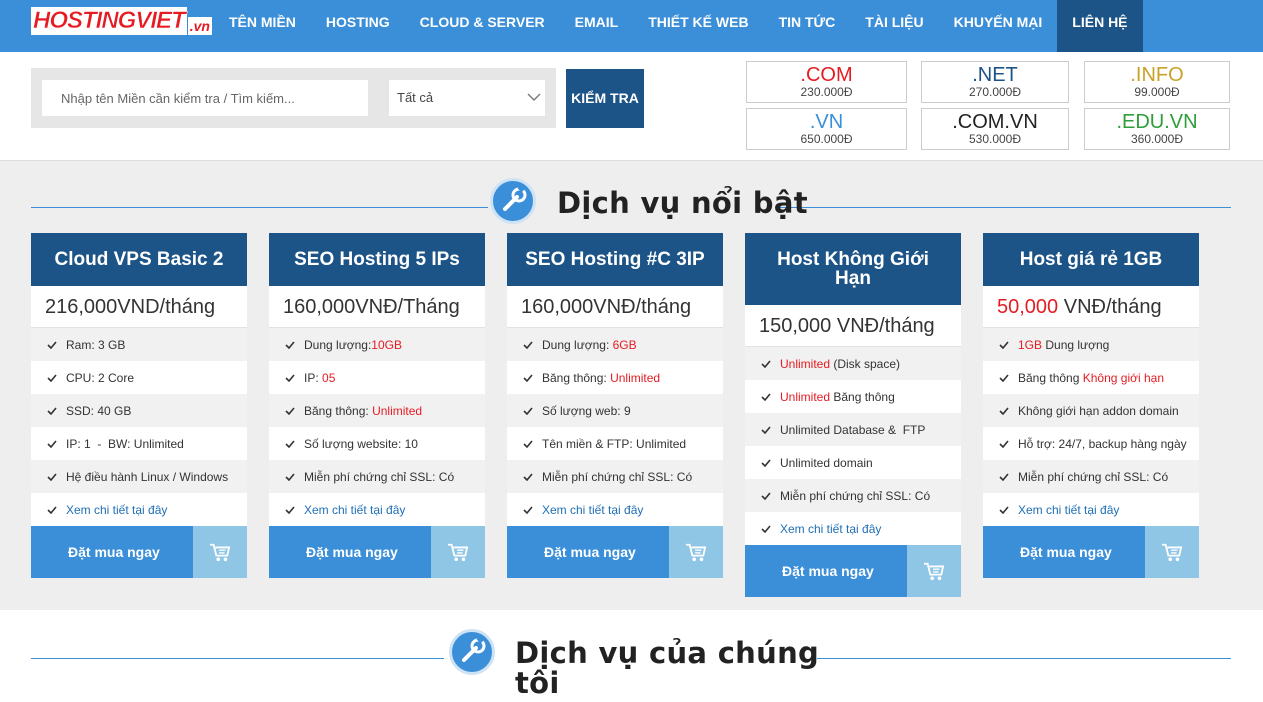 The width and height of the screenshot is (1263, 702). What do you see at coordinates (467, 98) in the screenshot?
I see `domain-type-select: Tất cả` at bounding box center [467, 98].